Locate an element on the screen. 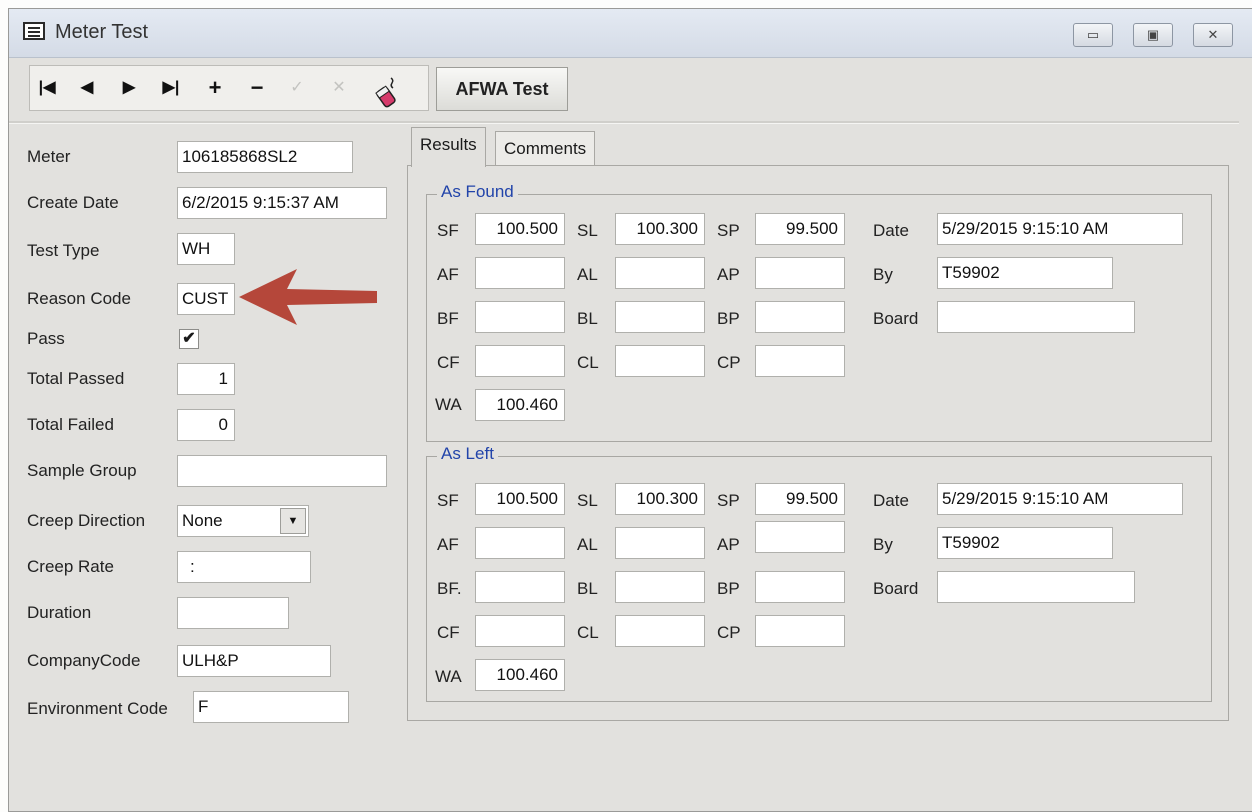 The image size is (1252, 812). add-record-button: + is located at coordinates (215, 88).